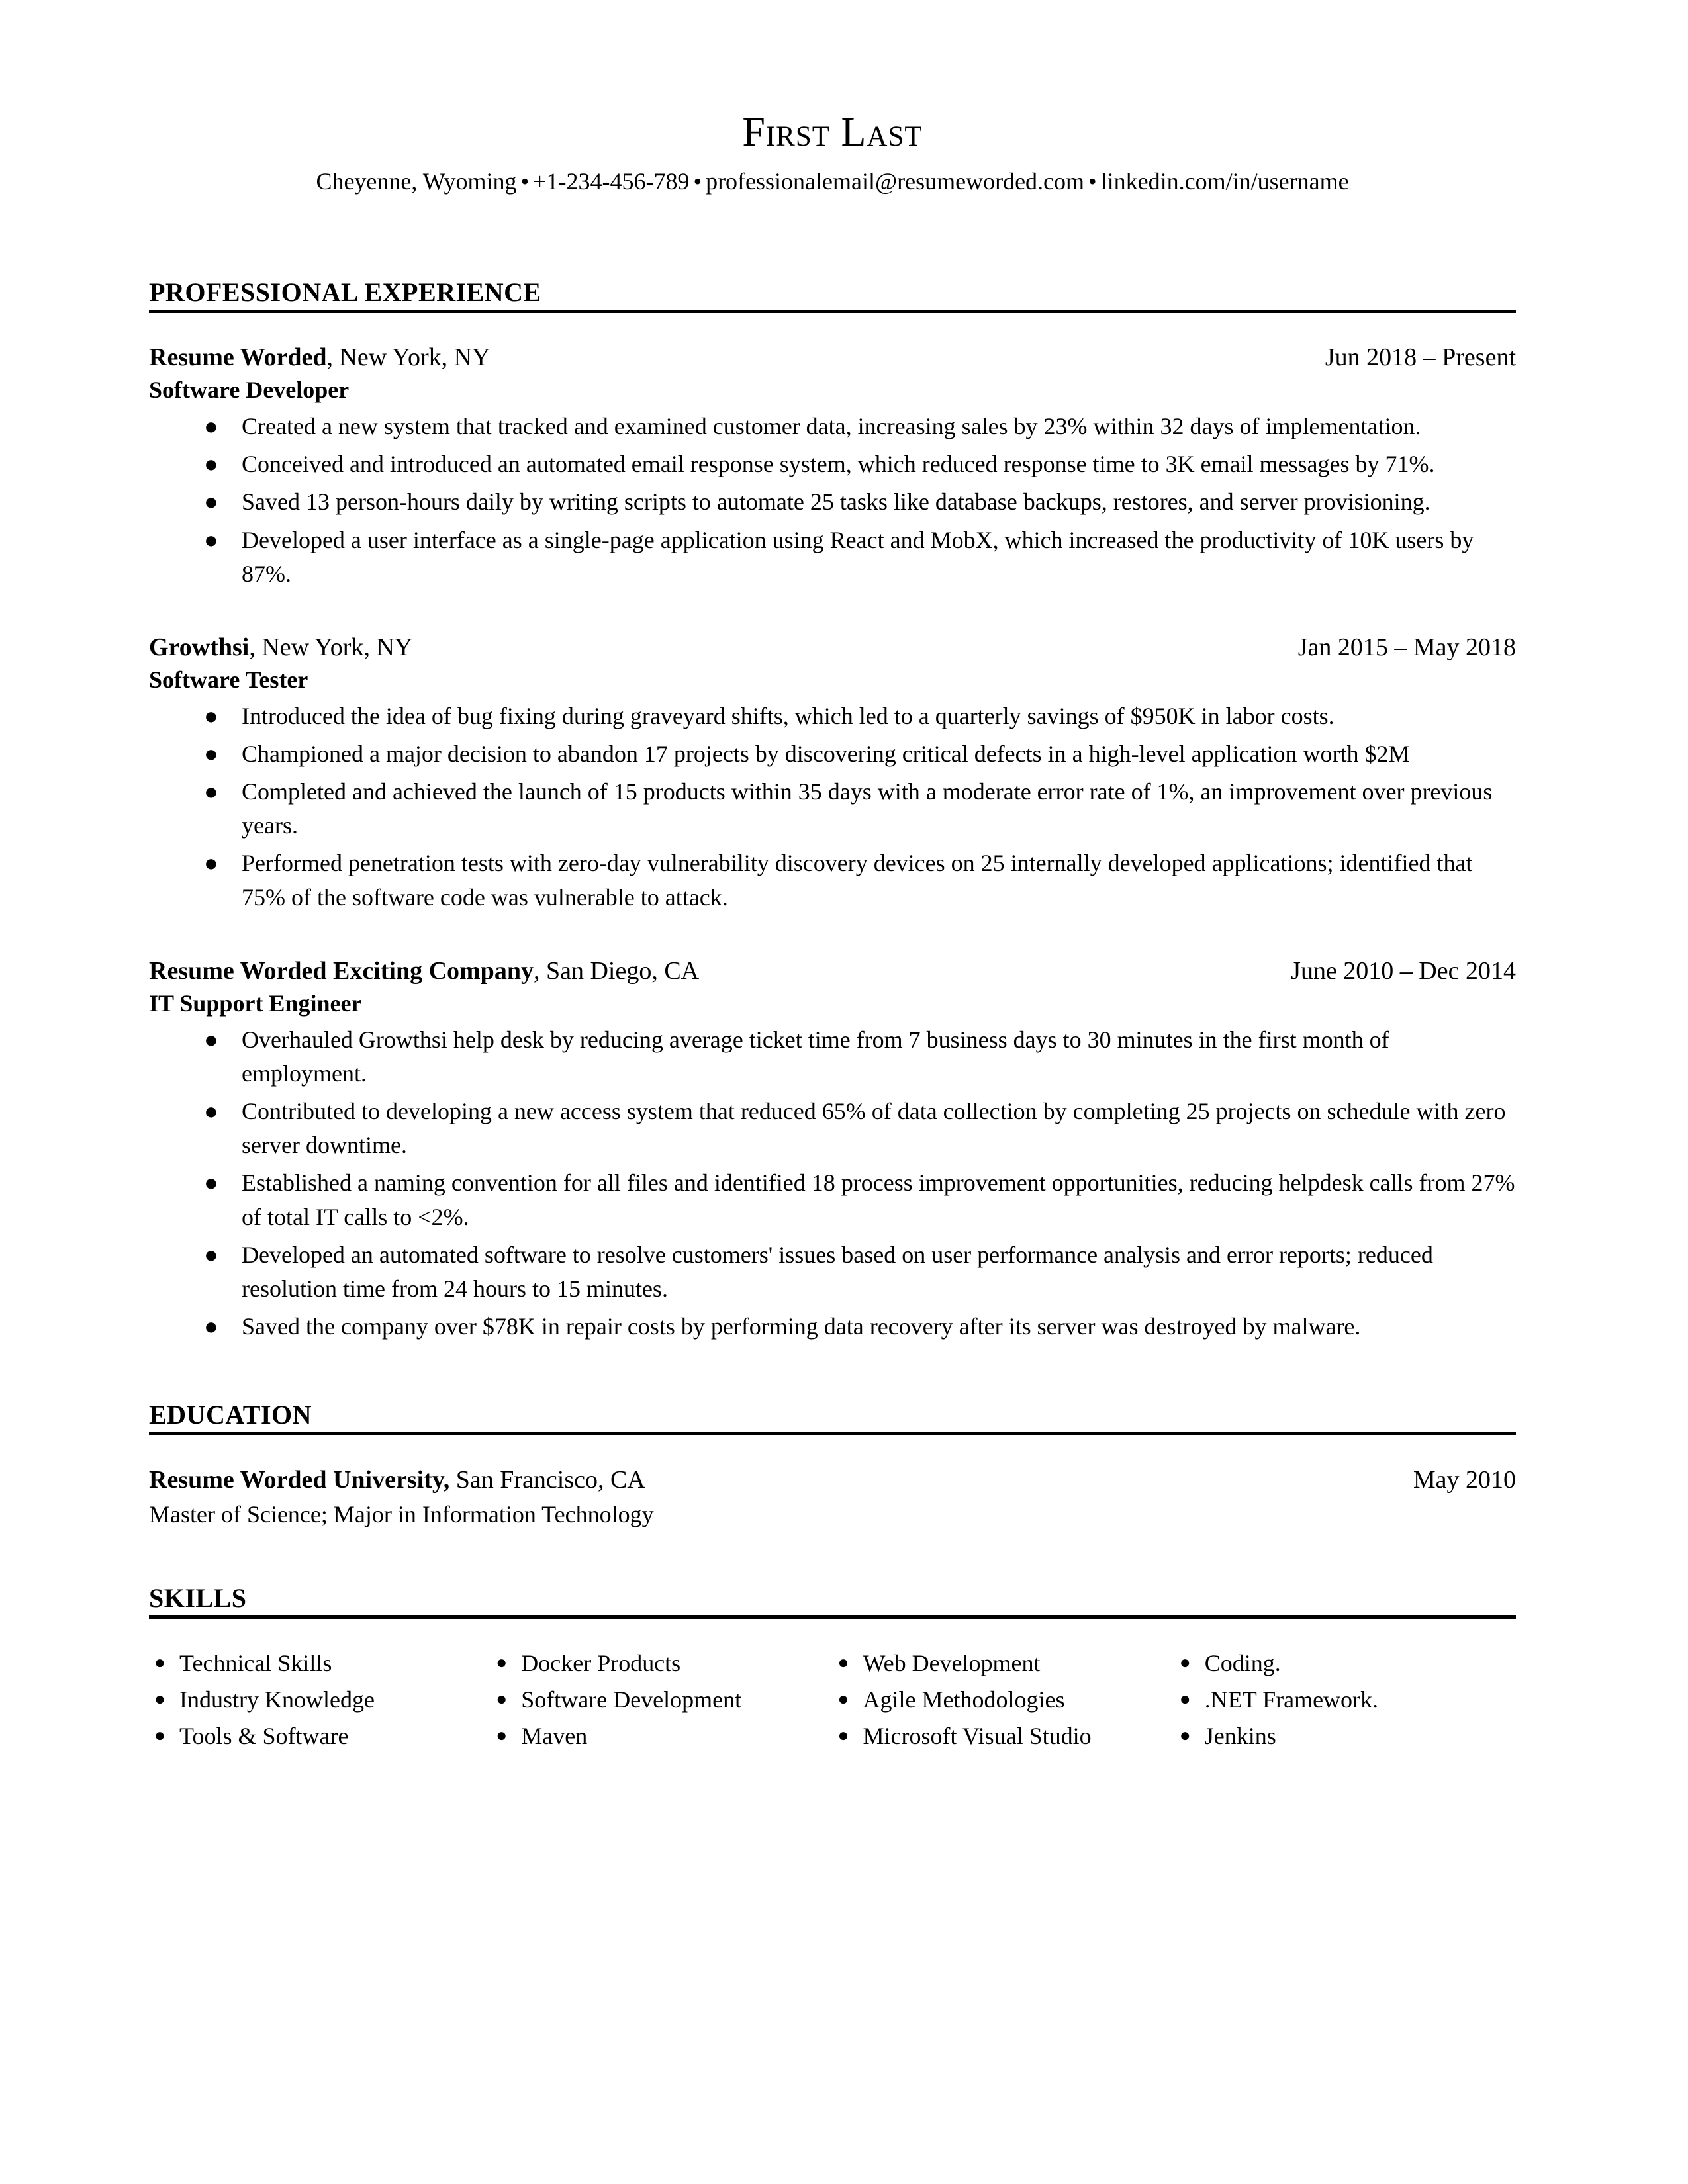 The height and width of the screenshot is (2184, 1688). I want to click on skill-item: ● Maven, so click(661, 1736).